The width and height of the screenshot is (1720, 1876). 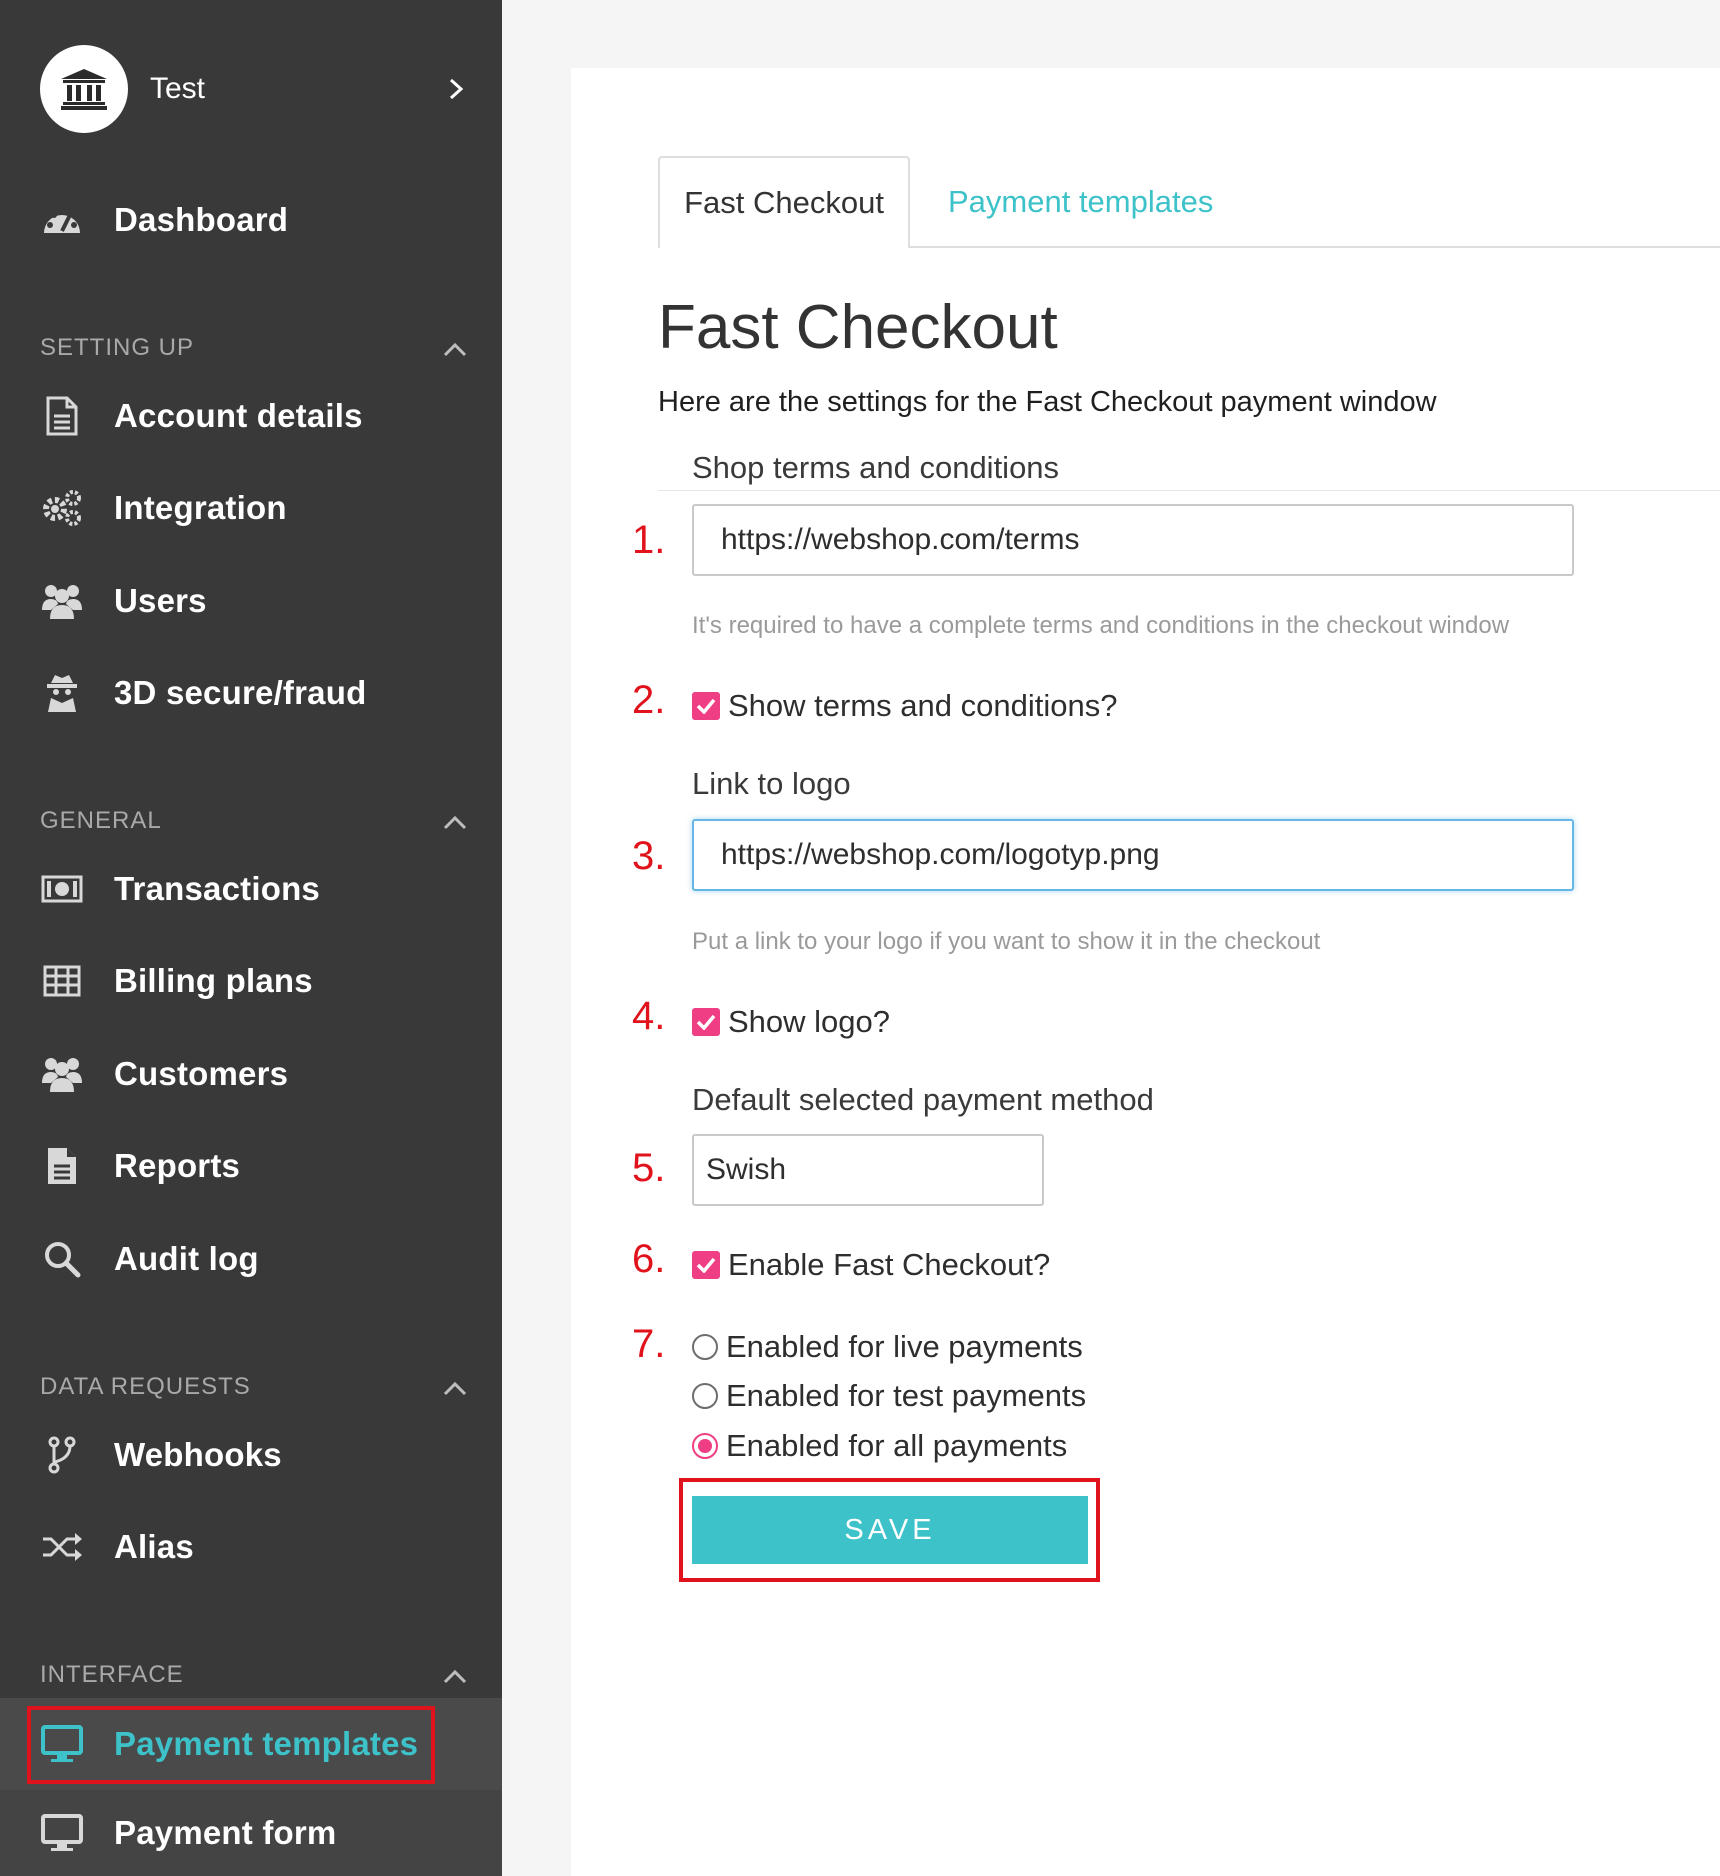 What do you see at coordinates (784, 202) in the screenshot?
I see `tab-fast-checkout: Fast Checkout` at bounding box center [784, 202].